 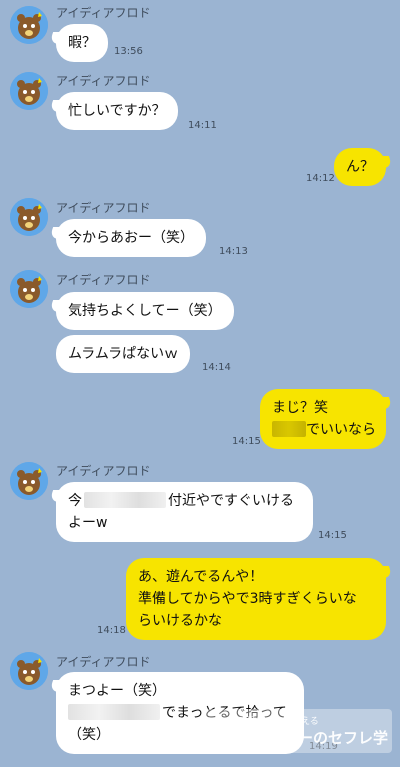 I want to click on message-line-suffix: 付近やですぐいける, so click(x=231, y=501).